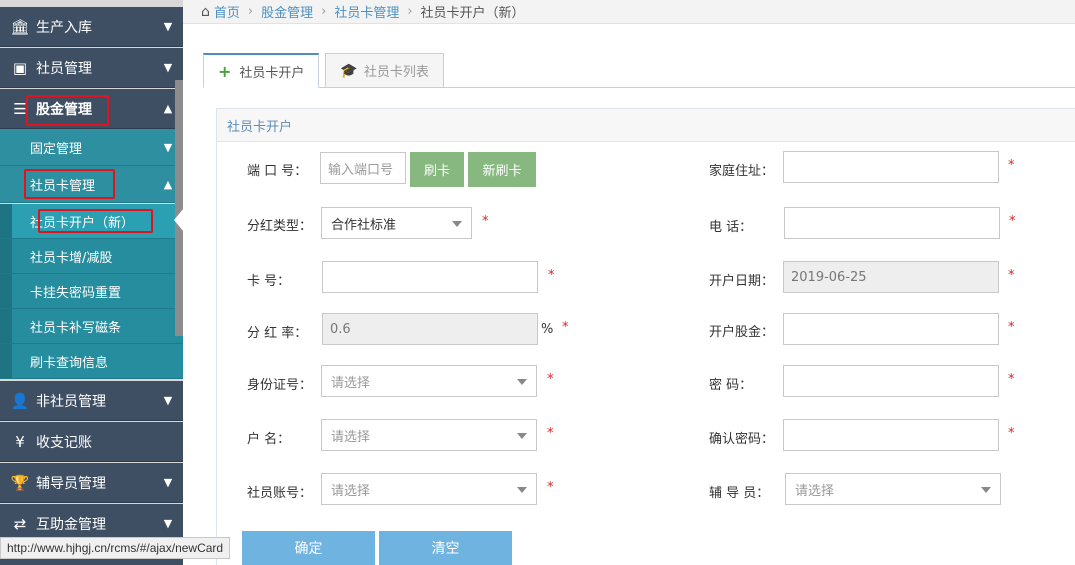 This screenshot has height=565, width=1075. What do you see at coordinates (69, 363) in the screenshot?
I see `nav-leaf-label: 刷卡查询信息` at bounding box center [69, 363].